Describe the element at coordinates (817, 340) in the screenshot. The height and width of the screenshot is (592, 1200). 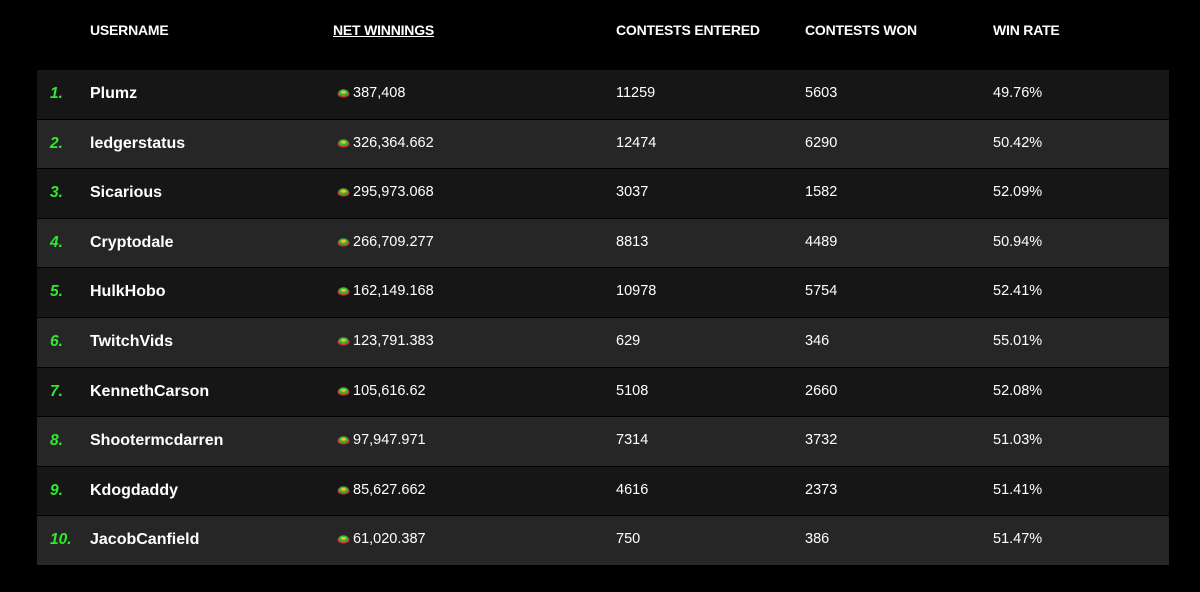
I see `contests-won-cell: 346` at that location.